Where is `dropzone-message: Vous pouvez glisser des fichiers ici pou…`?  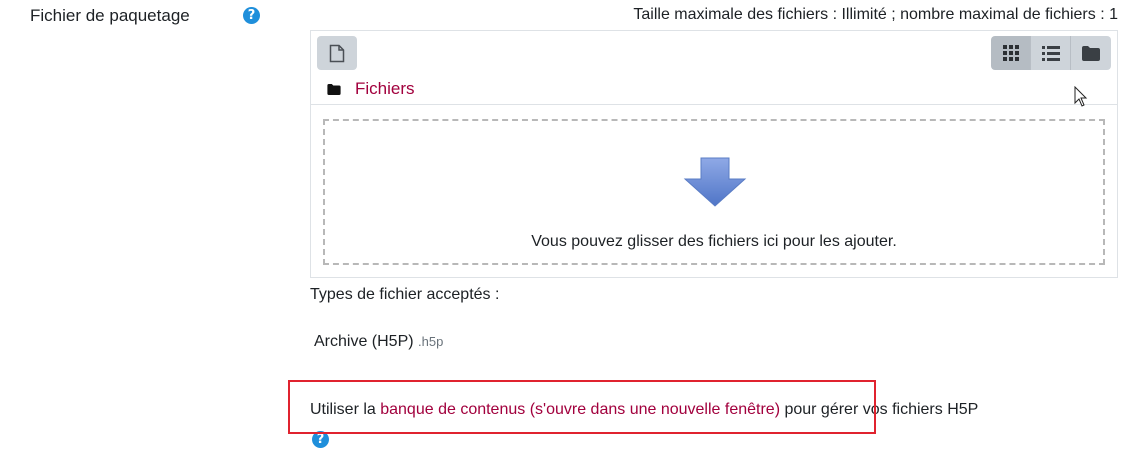
dropzone-message: Vous pouvez glisser des fichiers ici pou… is located at coordinates (714, 241).